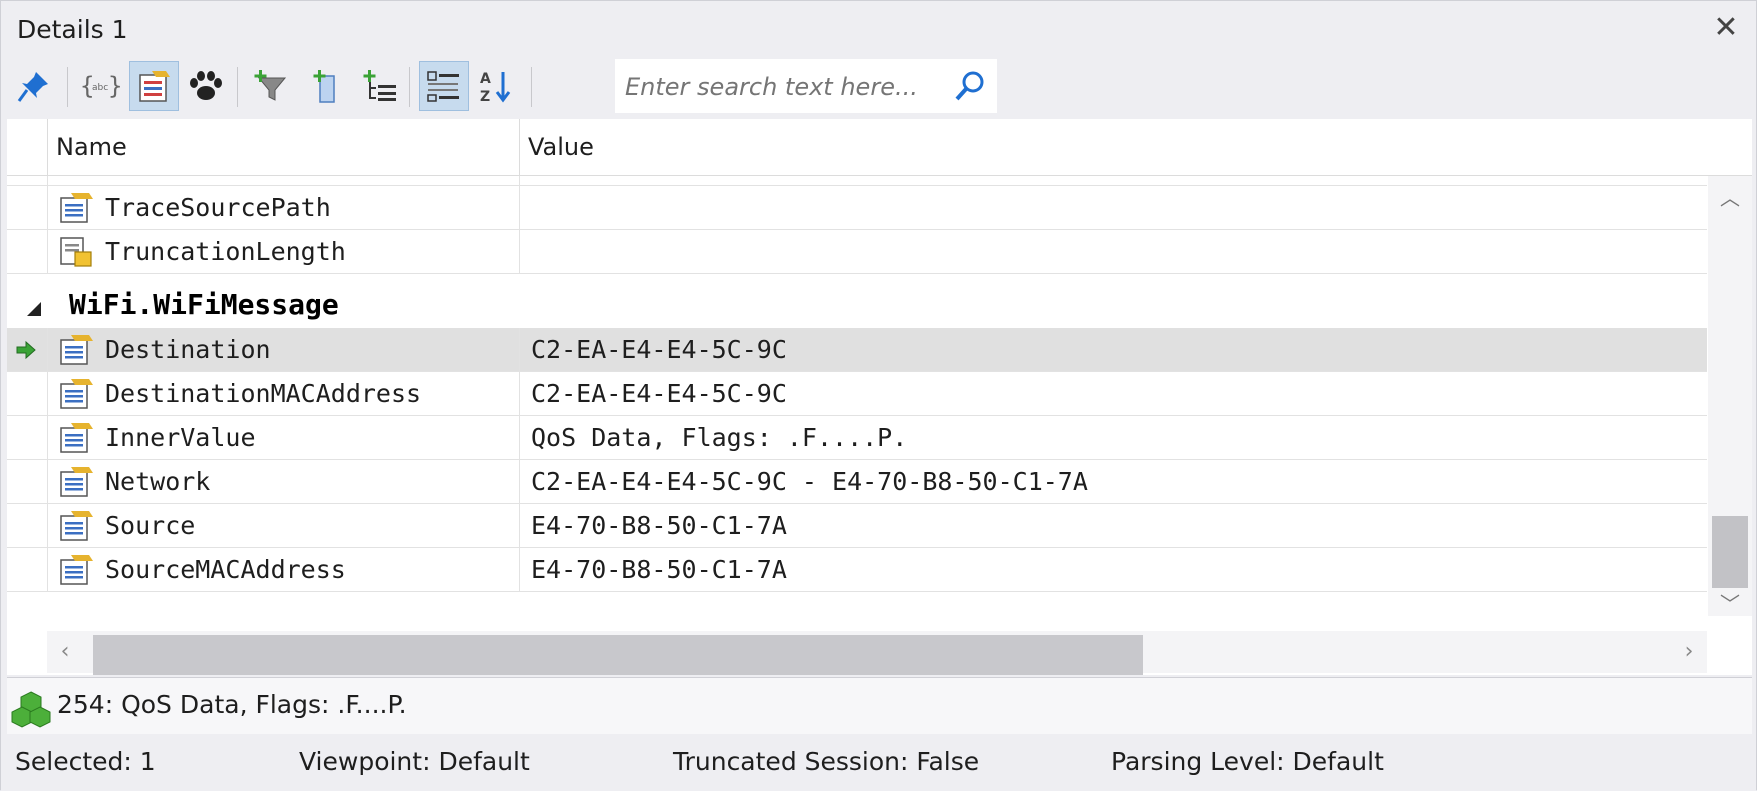  I want to click on search-box, so click(806, 86).